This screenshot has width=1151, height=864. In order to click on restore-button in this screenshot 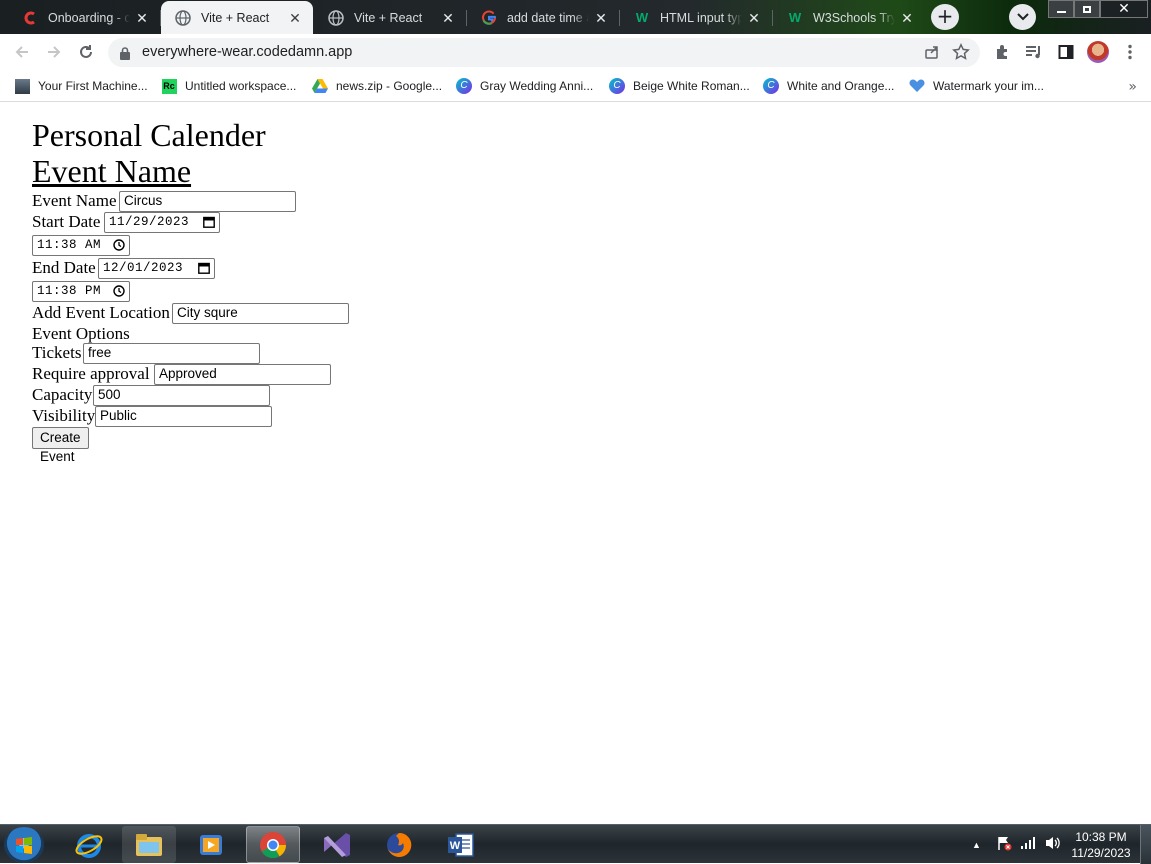, I will do `click(1087, 9)`.